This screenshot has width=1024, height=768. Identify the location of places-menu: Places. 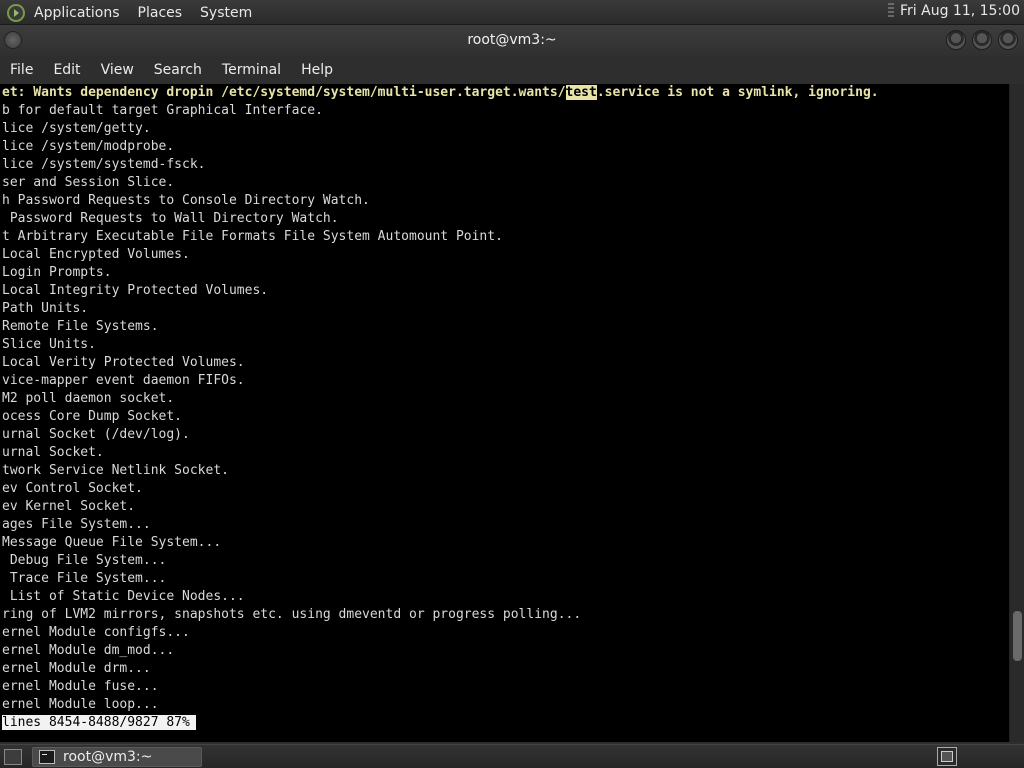
(160, 13).